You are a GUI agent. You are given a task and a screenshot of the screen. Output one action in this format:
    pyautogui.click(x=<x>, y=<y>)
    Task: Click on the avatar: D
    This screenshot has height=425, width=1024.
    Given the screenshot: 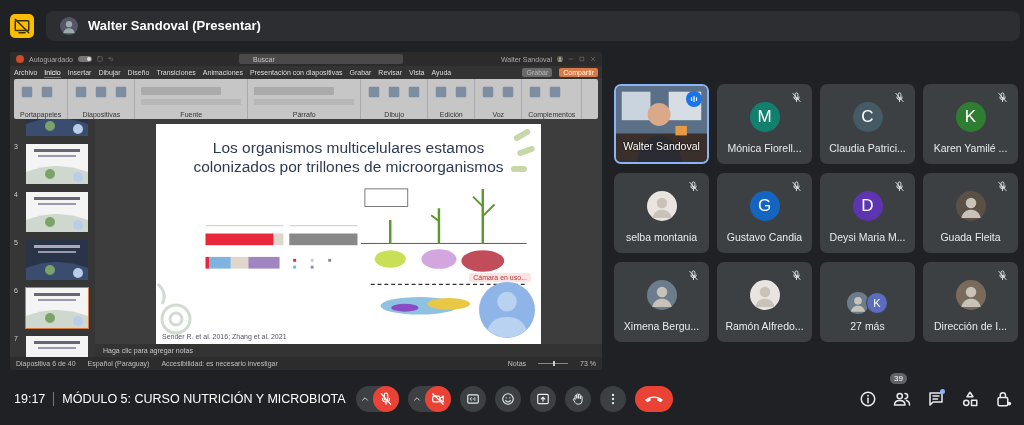 What is the action you would take?
    pyautogui.click(x=867, y=206)
    